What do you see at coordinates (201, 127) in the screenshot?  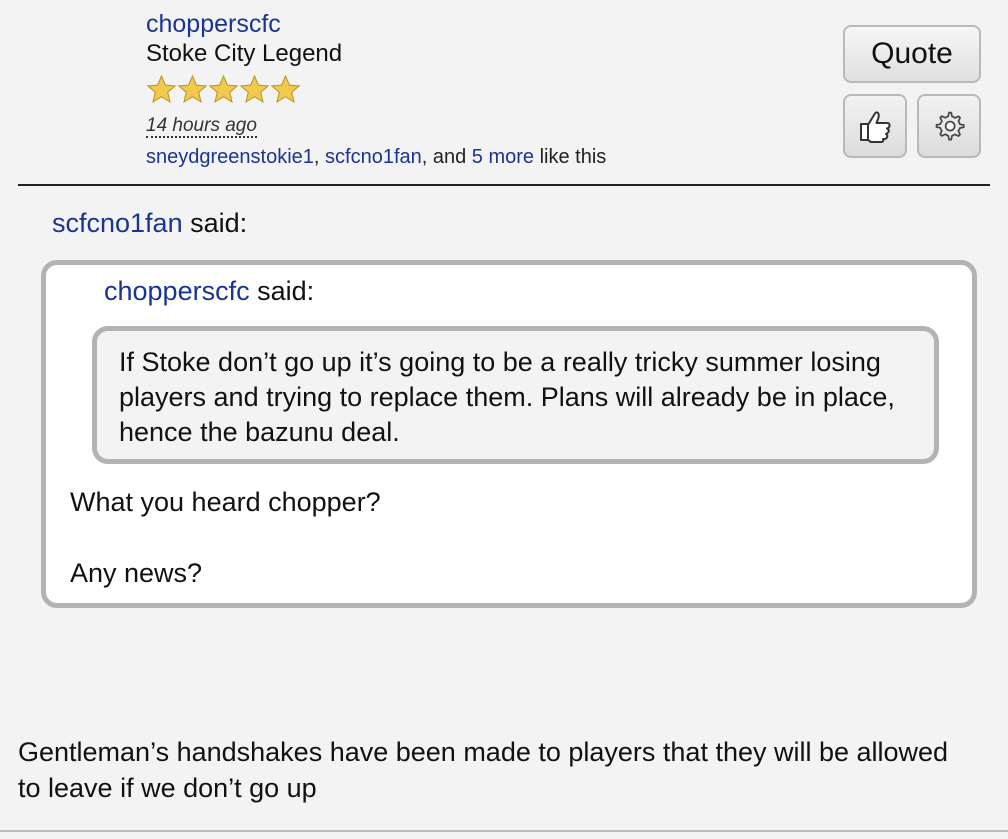 I see `post-timestamp: 14 hours ago` at bounding box center [201, 127].